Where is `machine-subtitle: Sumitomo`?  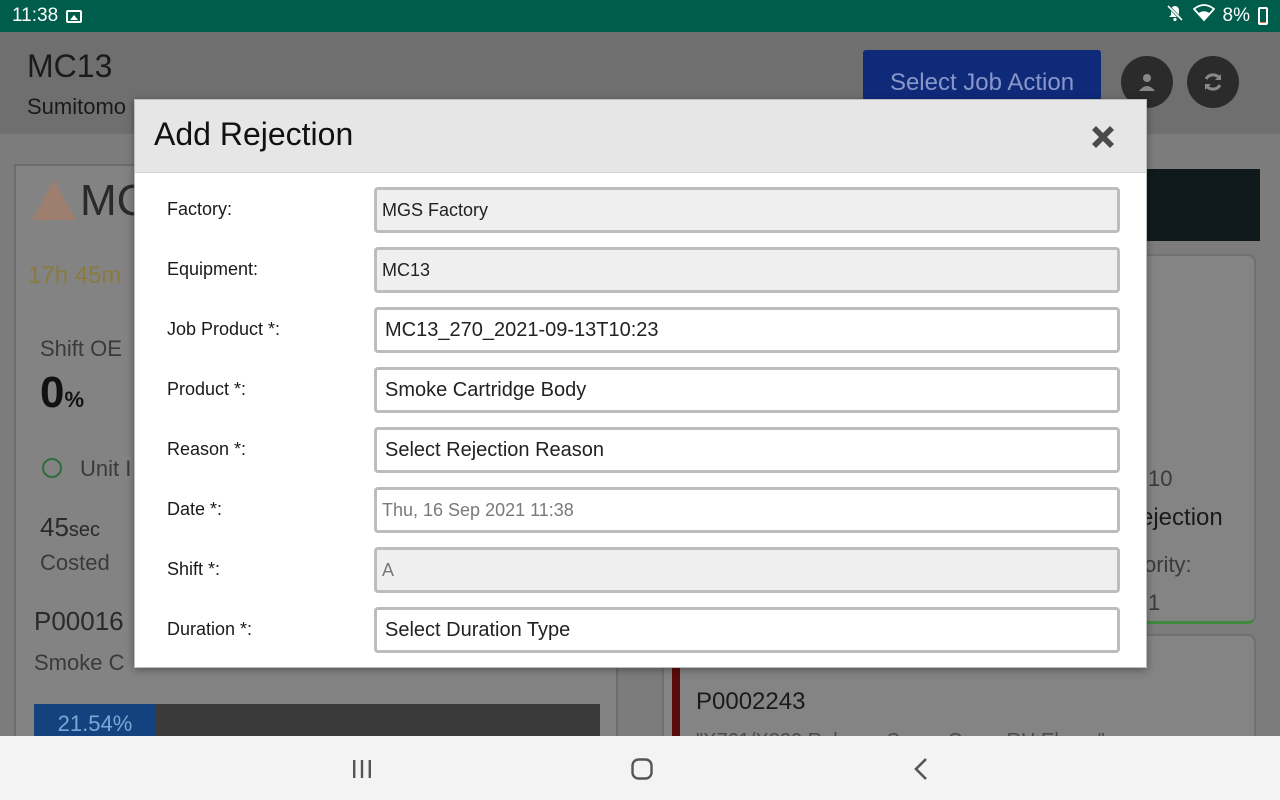 machine-subtitle: Sumitomo is located at coordinates (77, 106).